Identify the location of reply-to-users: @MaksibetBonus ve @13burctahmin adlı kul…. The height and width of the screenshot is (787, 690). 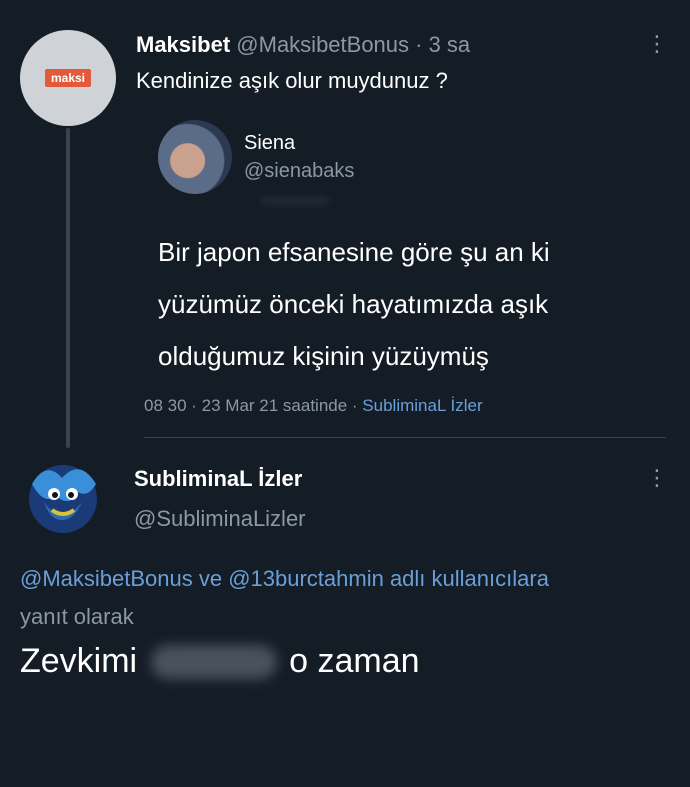
(284, 579).